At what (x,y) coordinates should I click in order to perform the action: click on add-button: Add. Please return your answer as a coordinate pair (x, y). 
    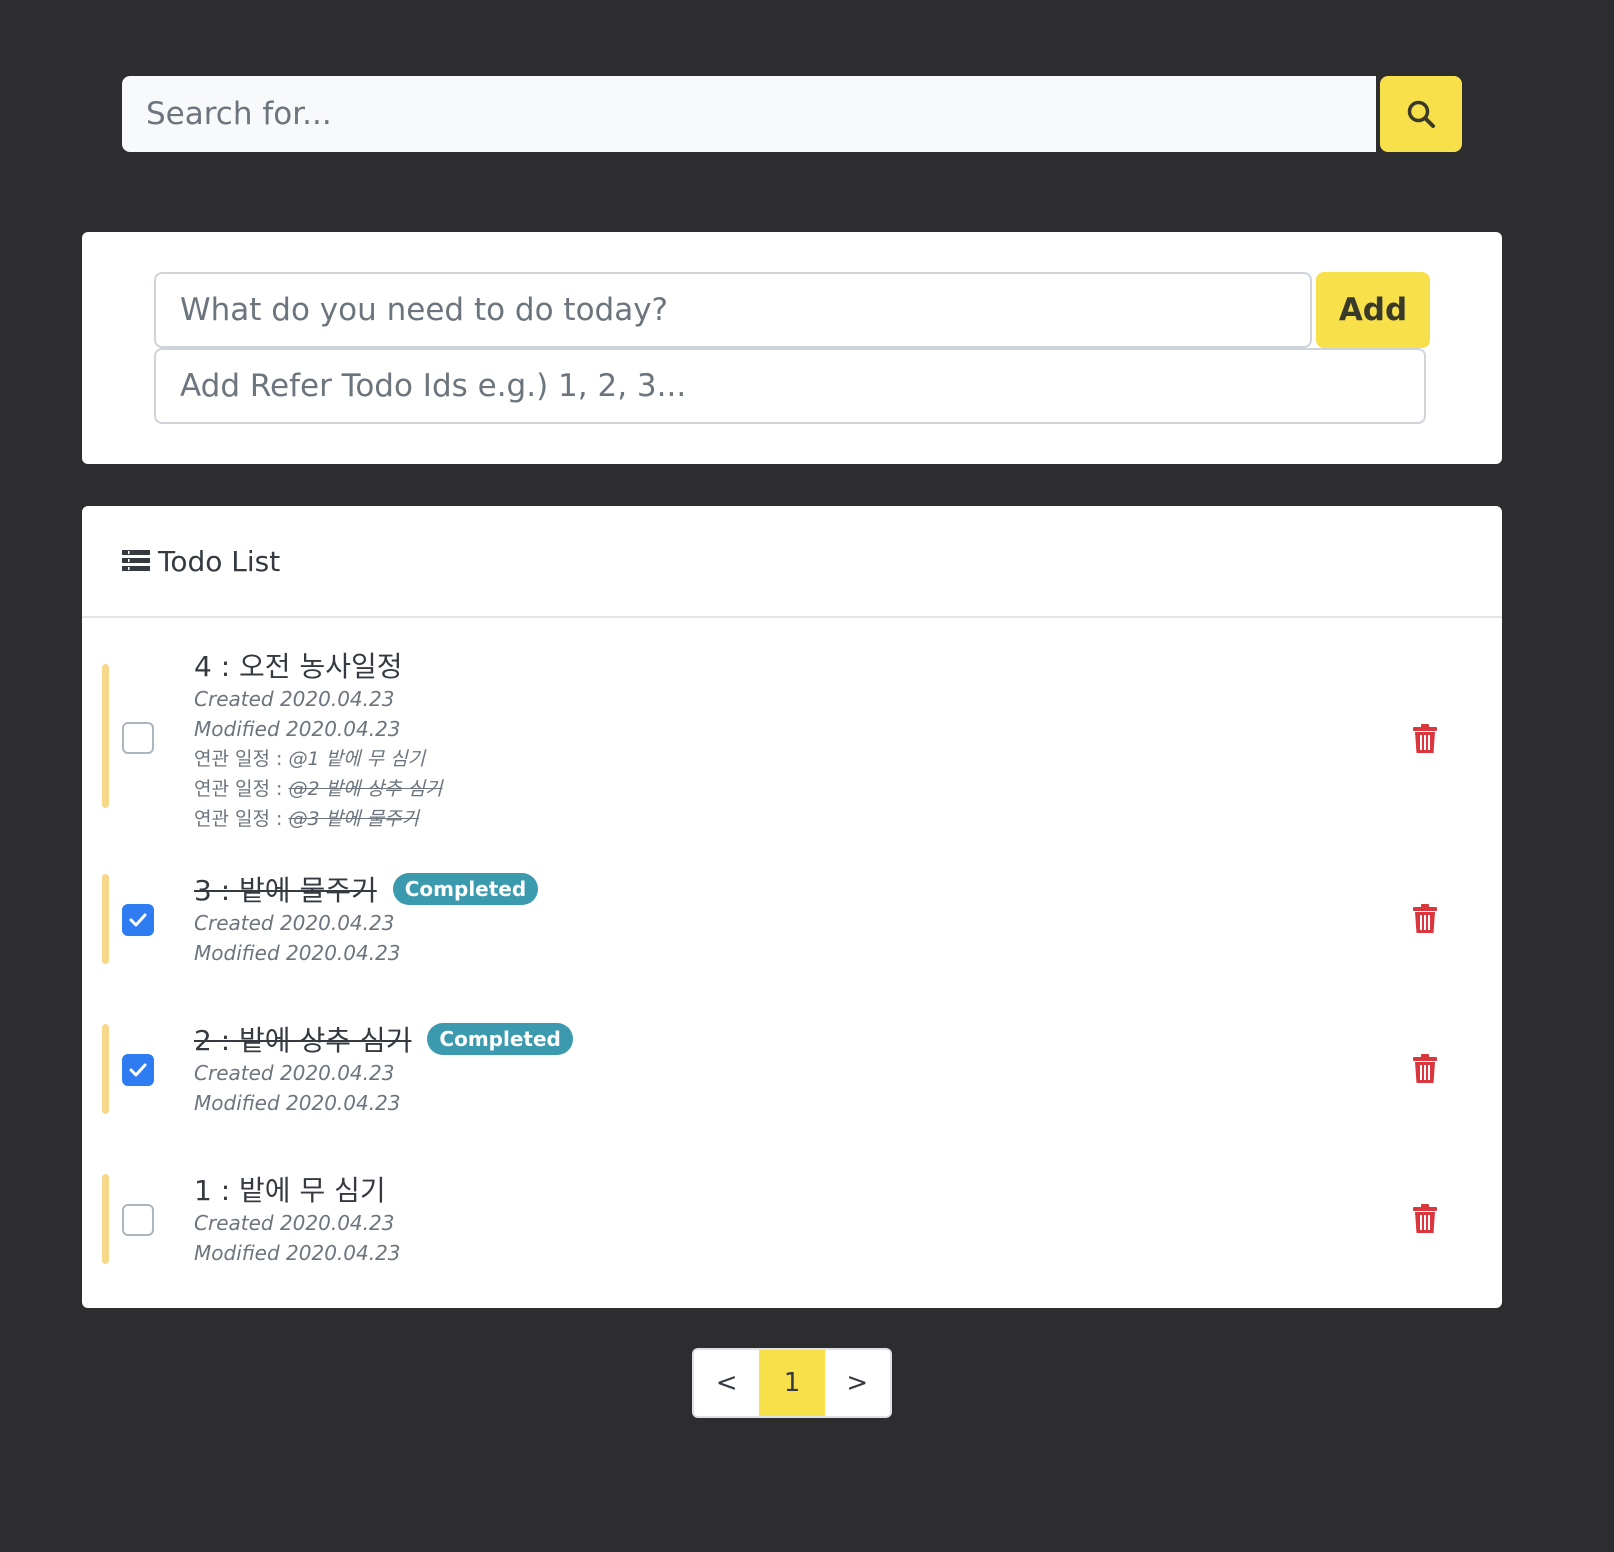
    Looking at the image, I should click on (1373, 310).